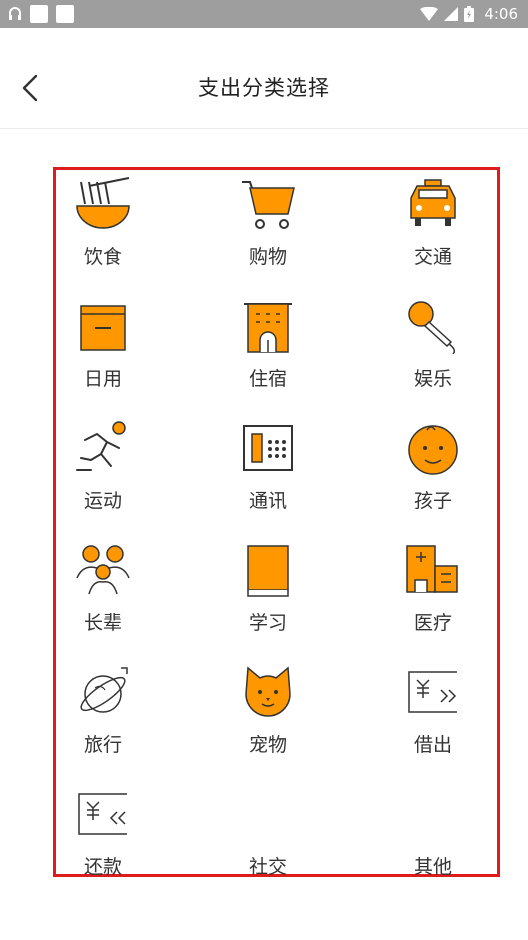 This screenshot has height=940, width=528. I want to click on planet-icon, so click(103, 692).